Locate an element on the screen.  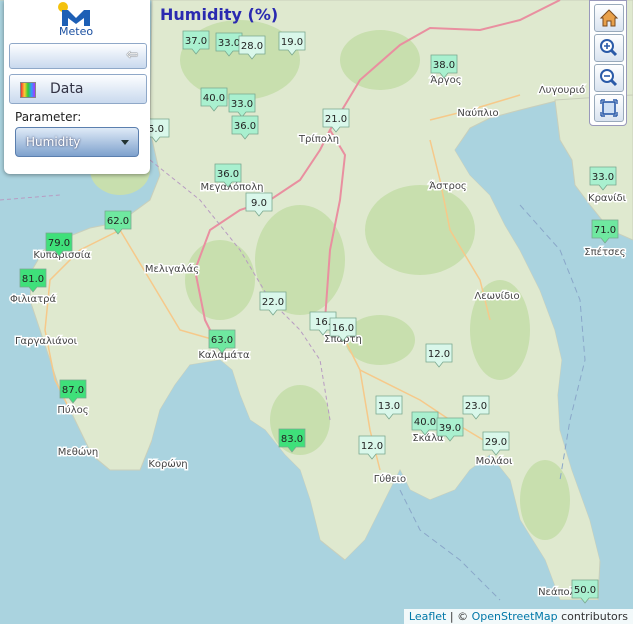
chevron-down-icon is located at coordinates (125, 142).